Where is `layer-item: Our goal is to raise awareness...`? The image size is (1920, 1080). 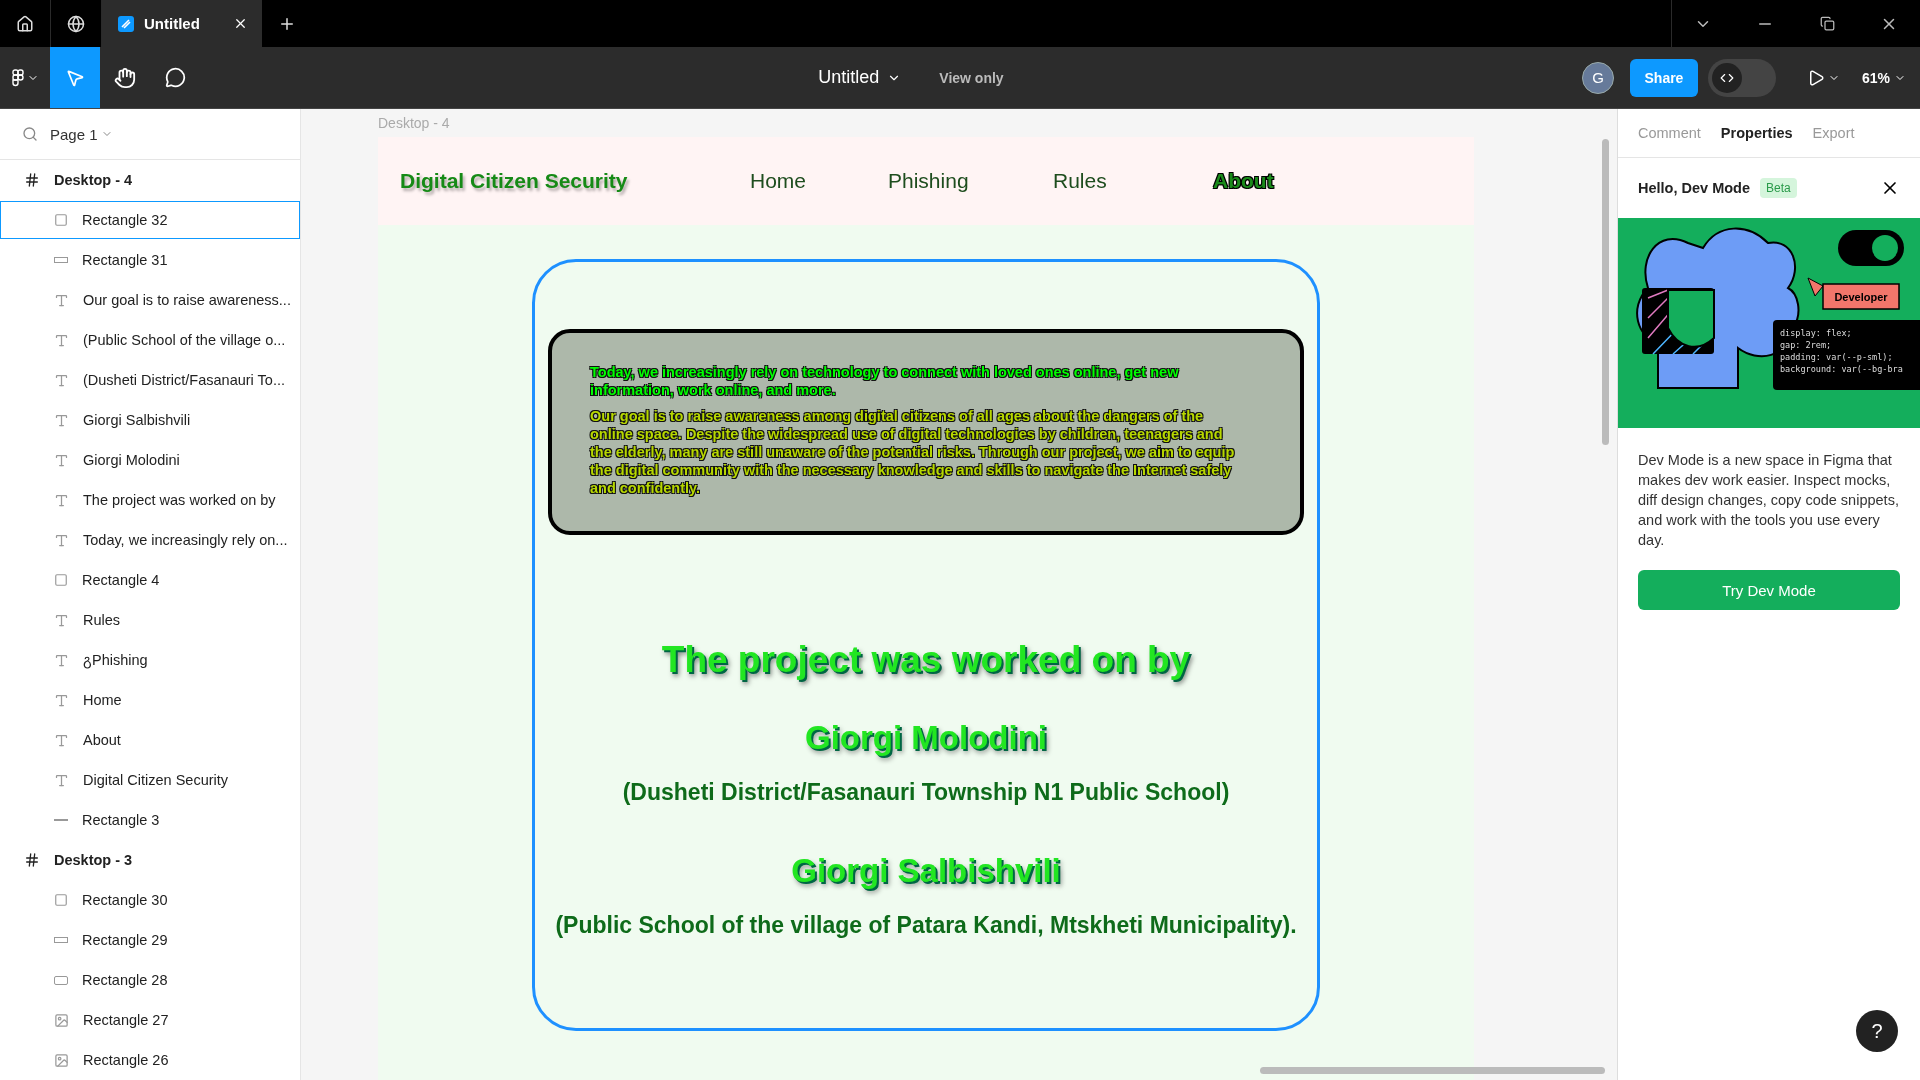
layer-item: Our goal is to raise awareness... is located at coordinates (150, 300).